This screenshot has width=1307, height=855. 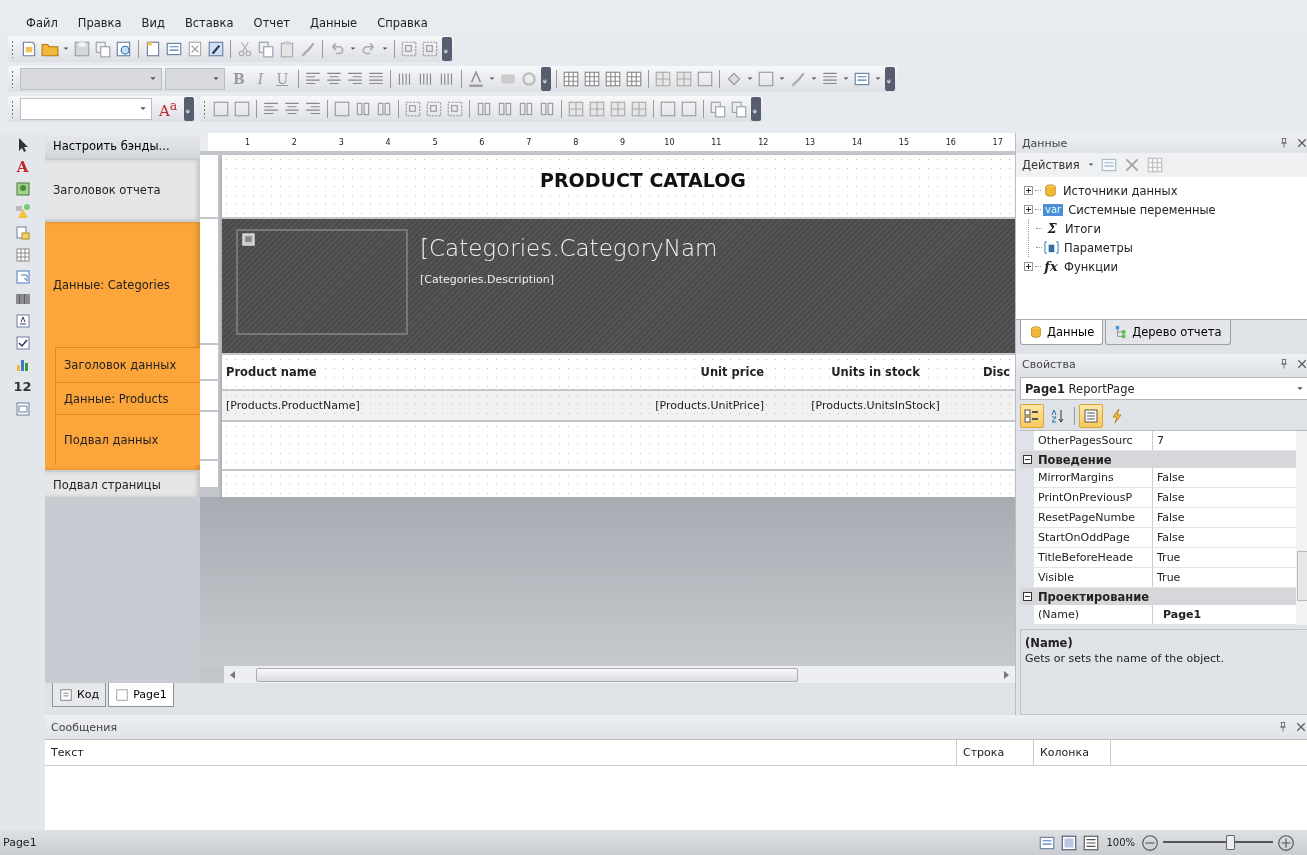 I want to click on menu-item: Справка, so click(x=402, y=22).